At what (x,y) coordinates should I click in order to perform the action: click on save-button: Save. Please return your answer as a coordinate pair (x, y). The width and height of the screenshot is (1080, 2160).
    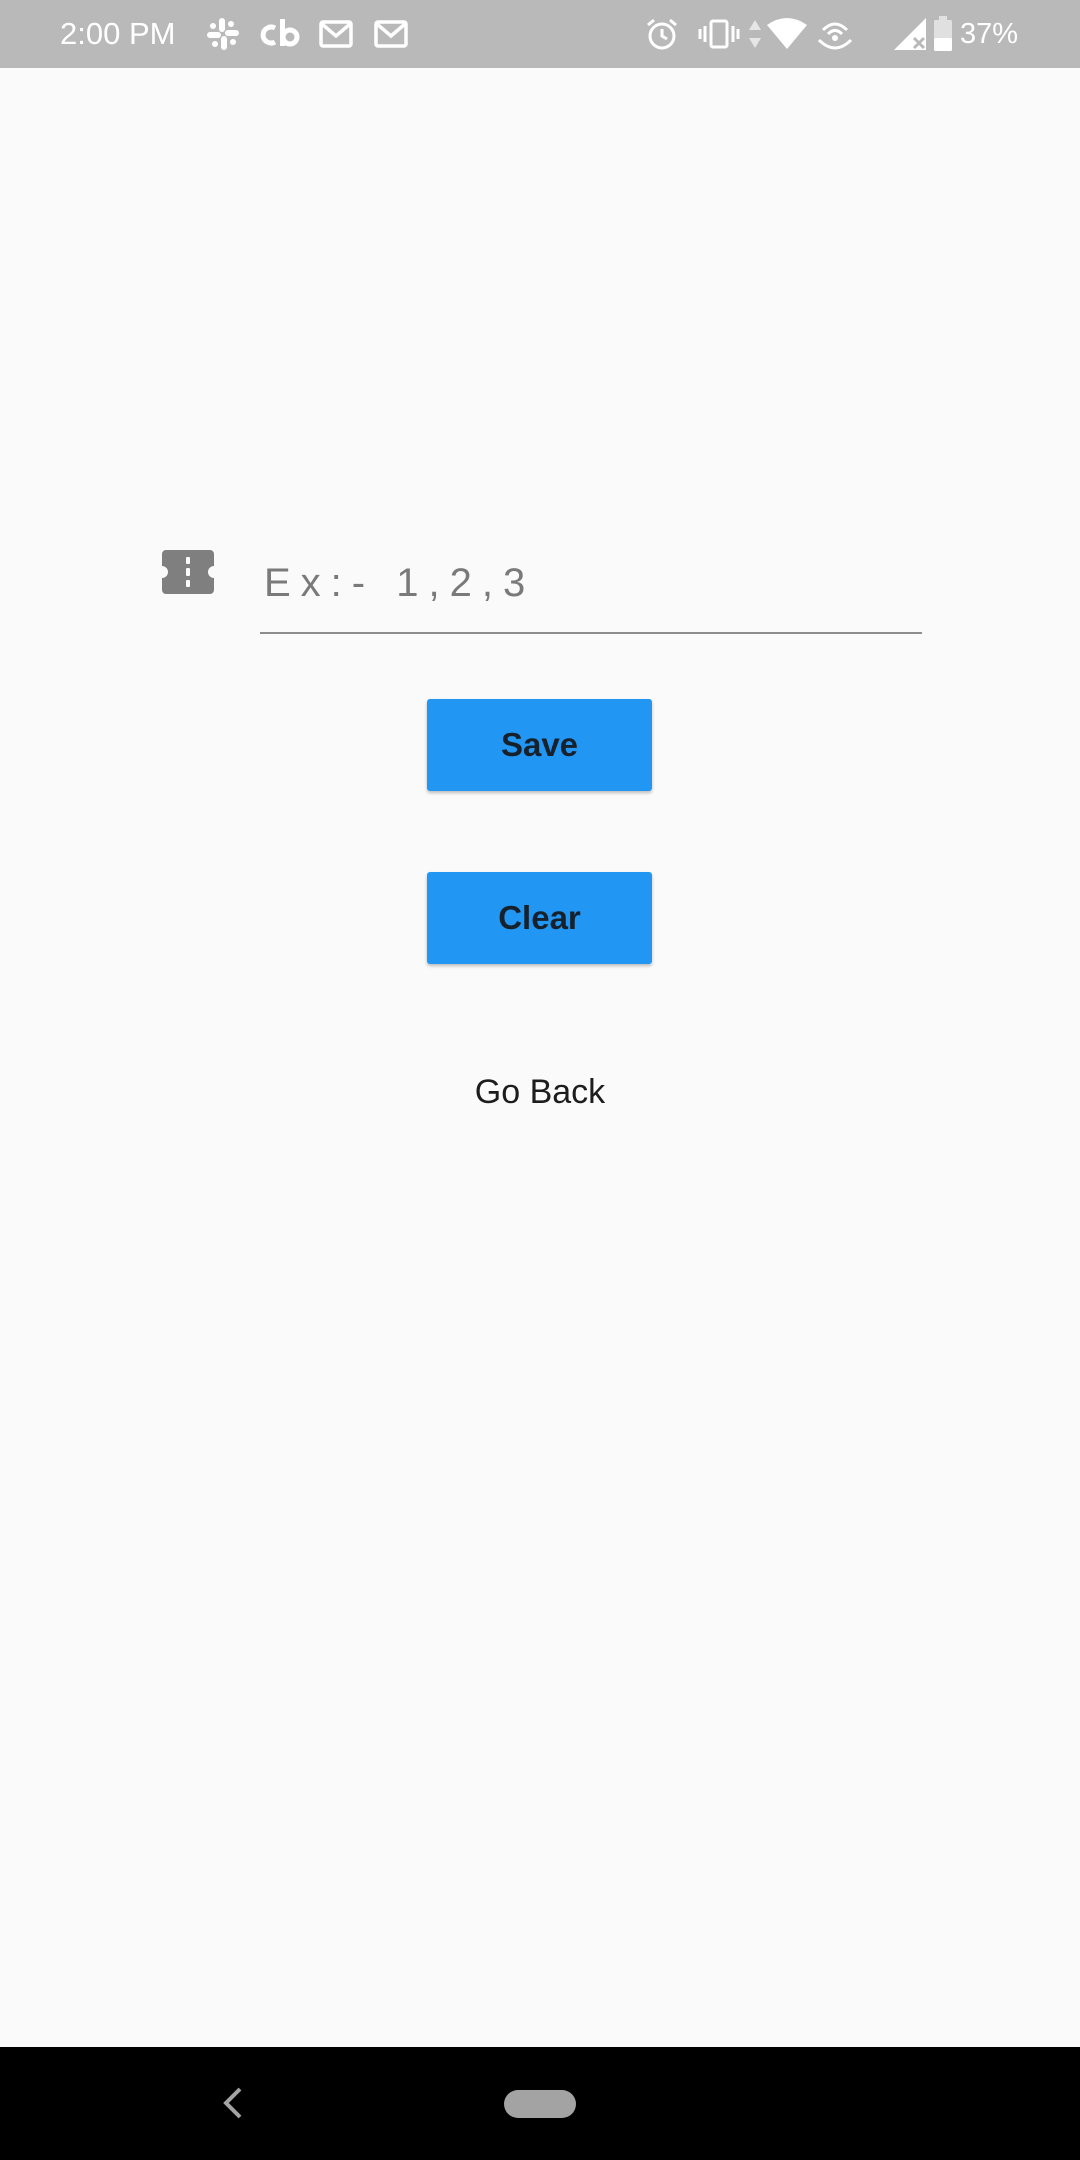
    Looking at the image, I should click on (539, 745).